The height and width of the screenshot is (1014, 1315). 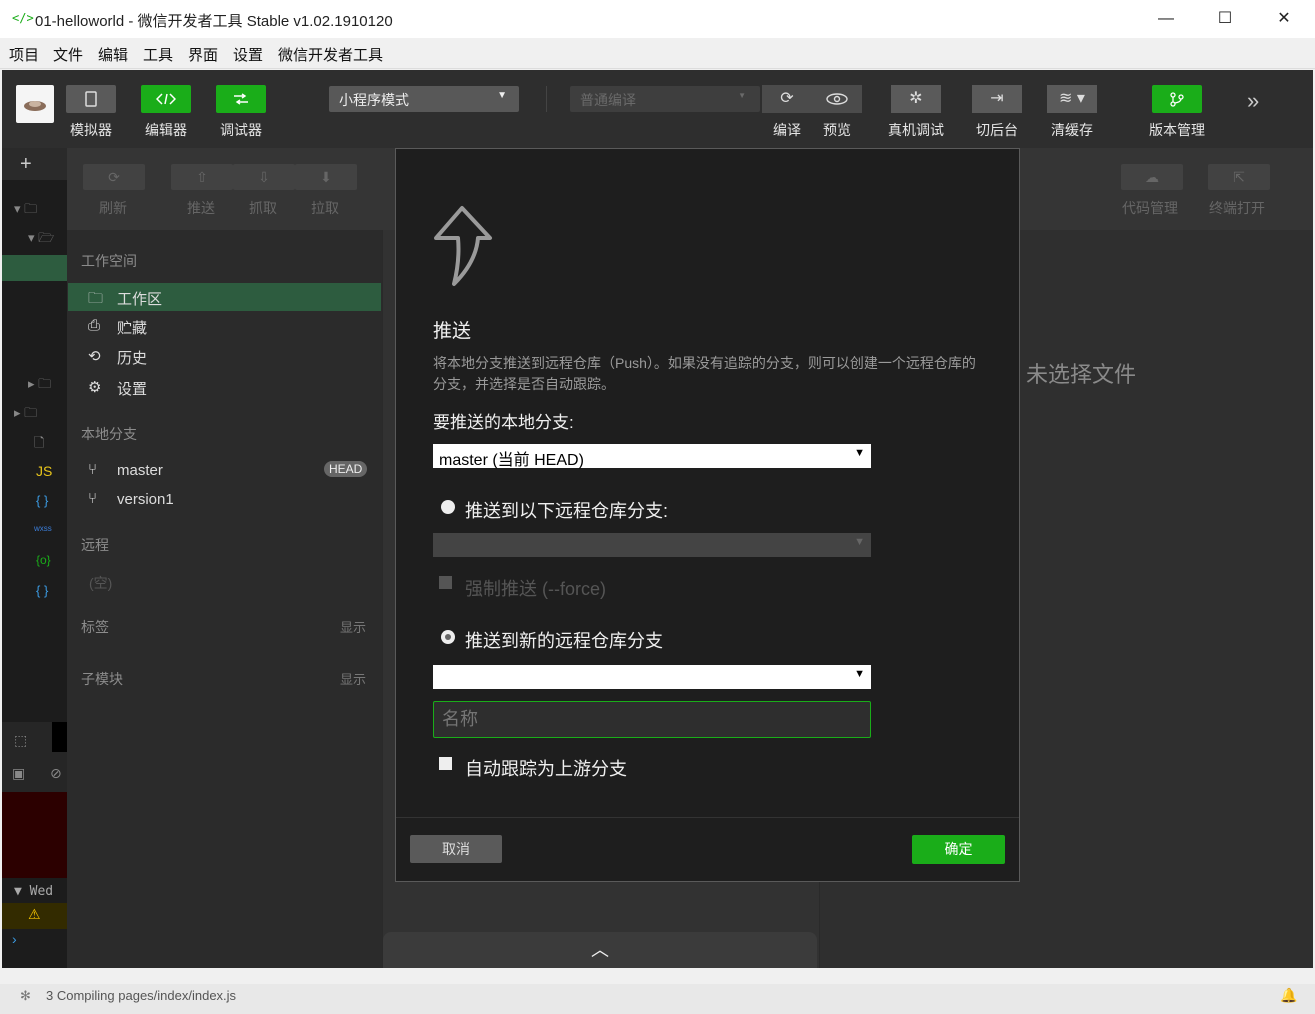 What do you see at coordinates (448, 507) in the screenshot?
I see `radio-existing-remote` at bounding box center [448, 507].